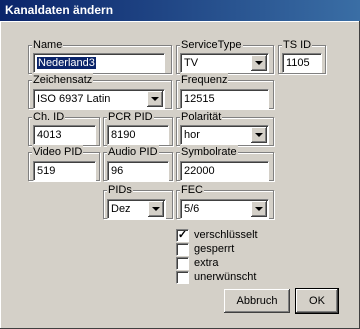 The image size is (360, 329). What do you see at coordinates (225, 277) in the screenshot?
I see `unerwuenscht-label: unerwünscht` at bounding box center [225, 277].